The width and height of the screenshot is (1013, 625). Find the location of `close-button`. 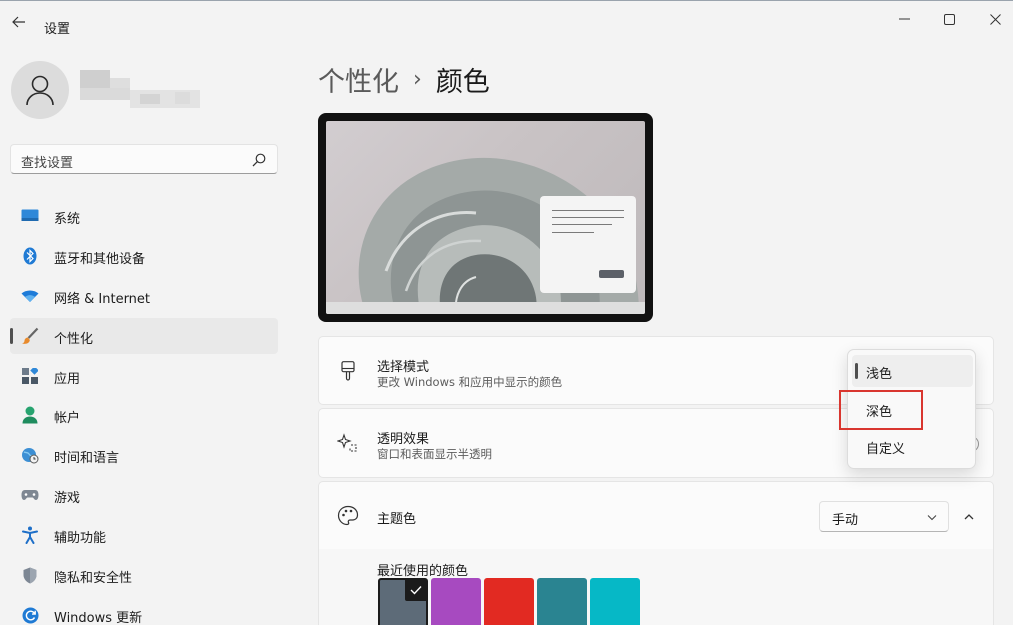

close-button is located at coordinates (992, 19).